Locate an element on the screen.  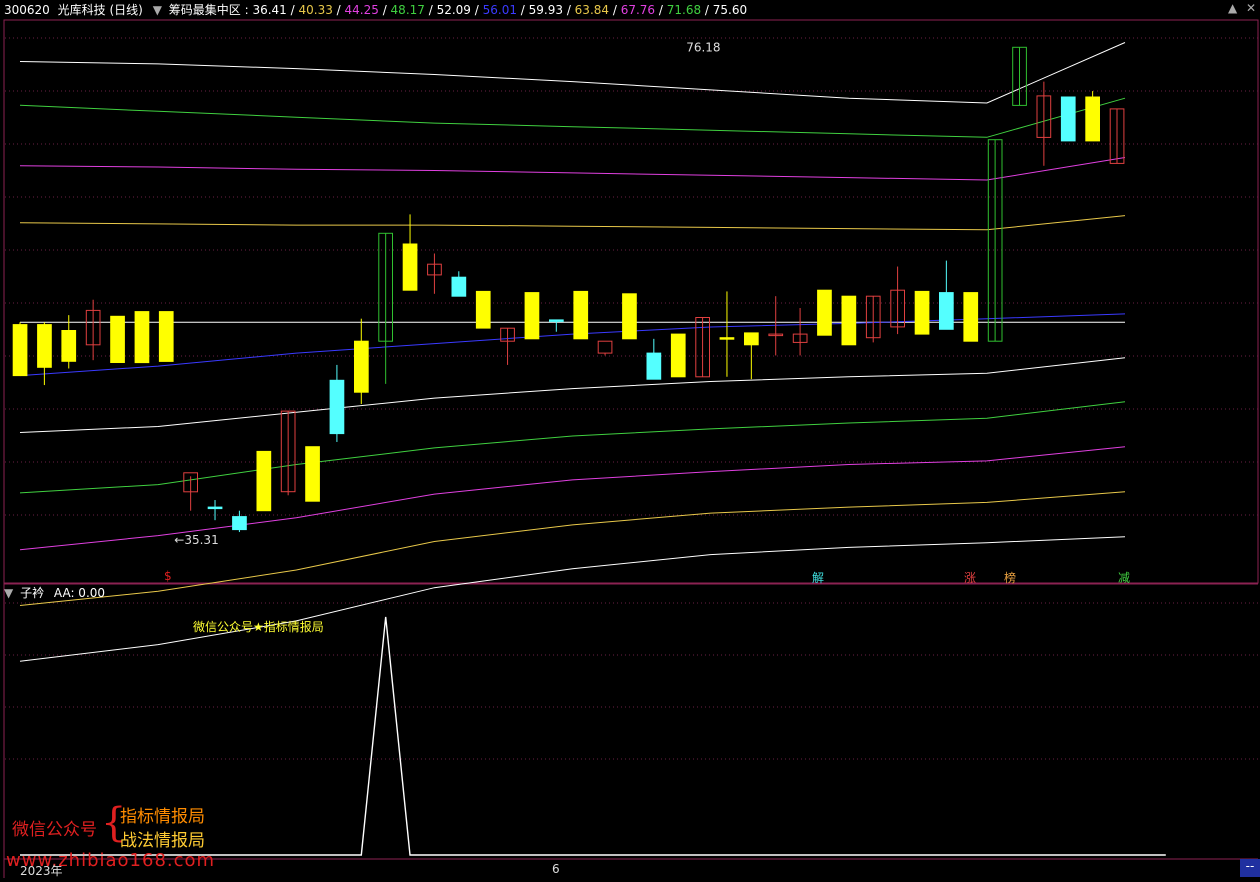
signal-marker: 榜 is located at coordinates (1010, 578).